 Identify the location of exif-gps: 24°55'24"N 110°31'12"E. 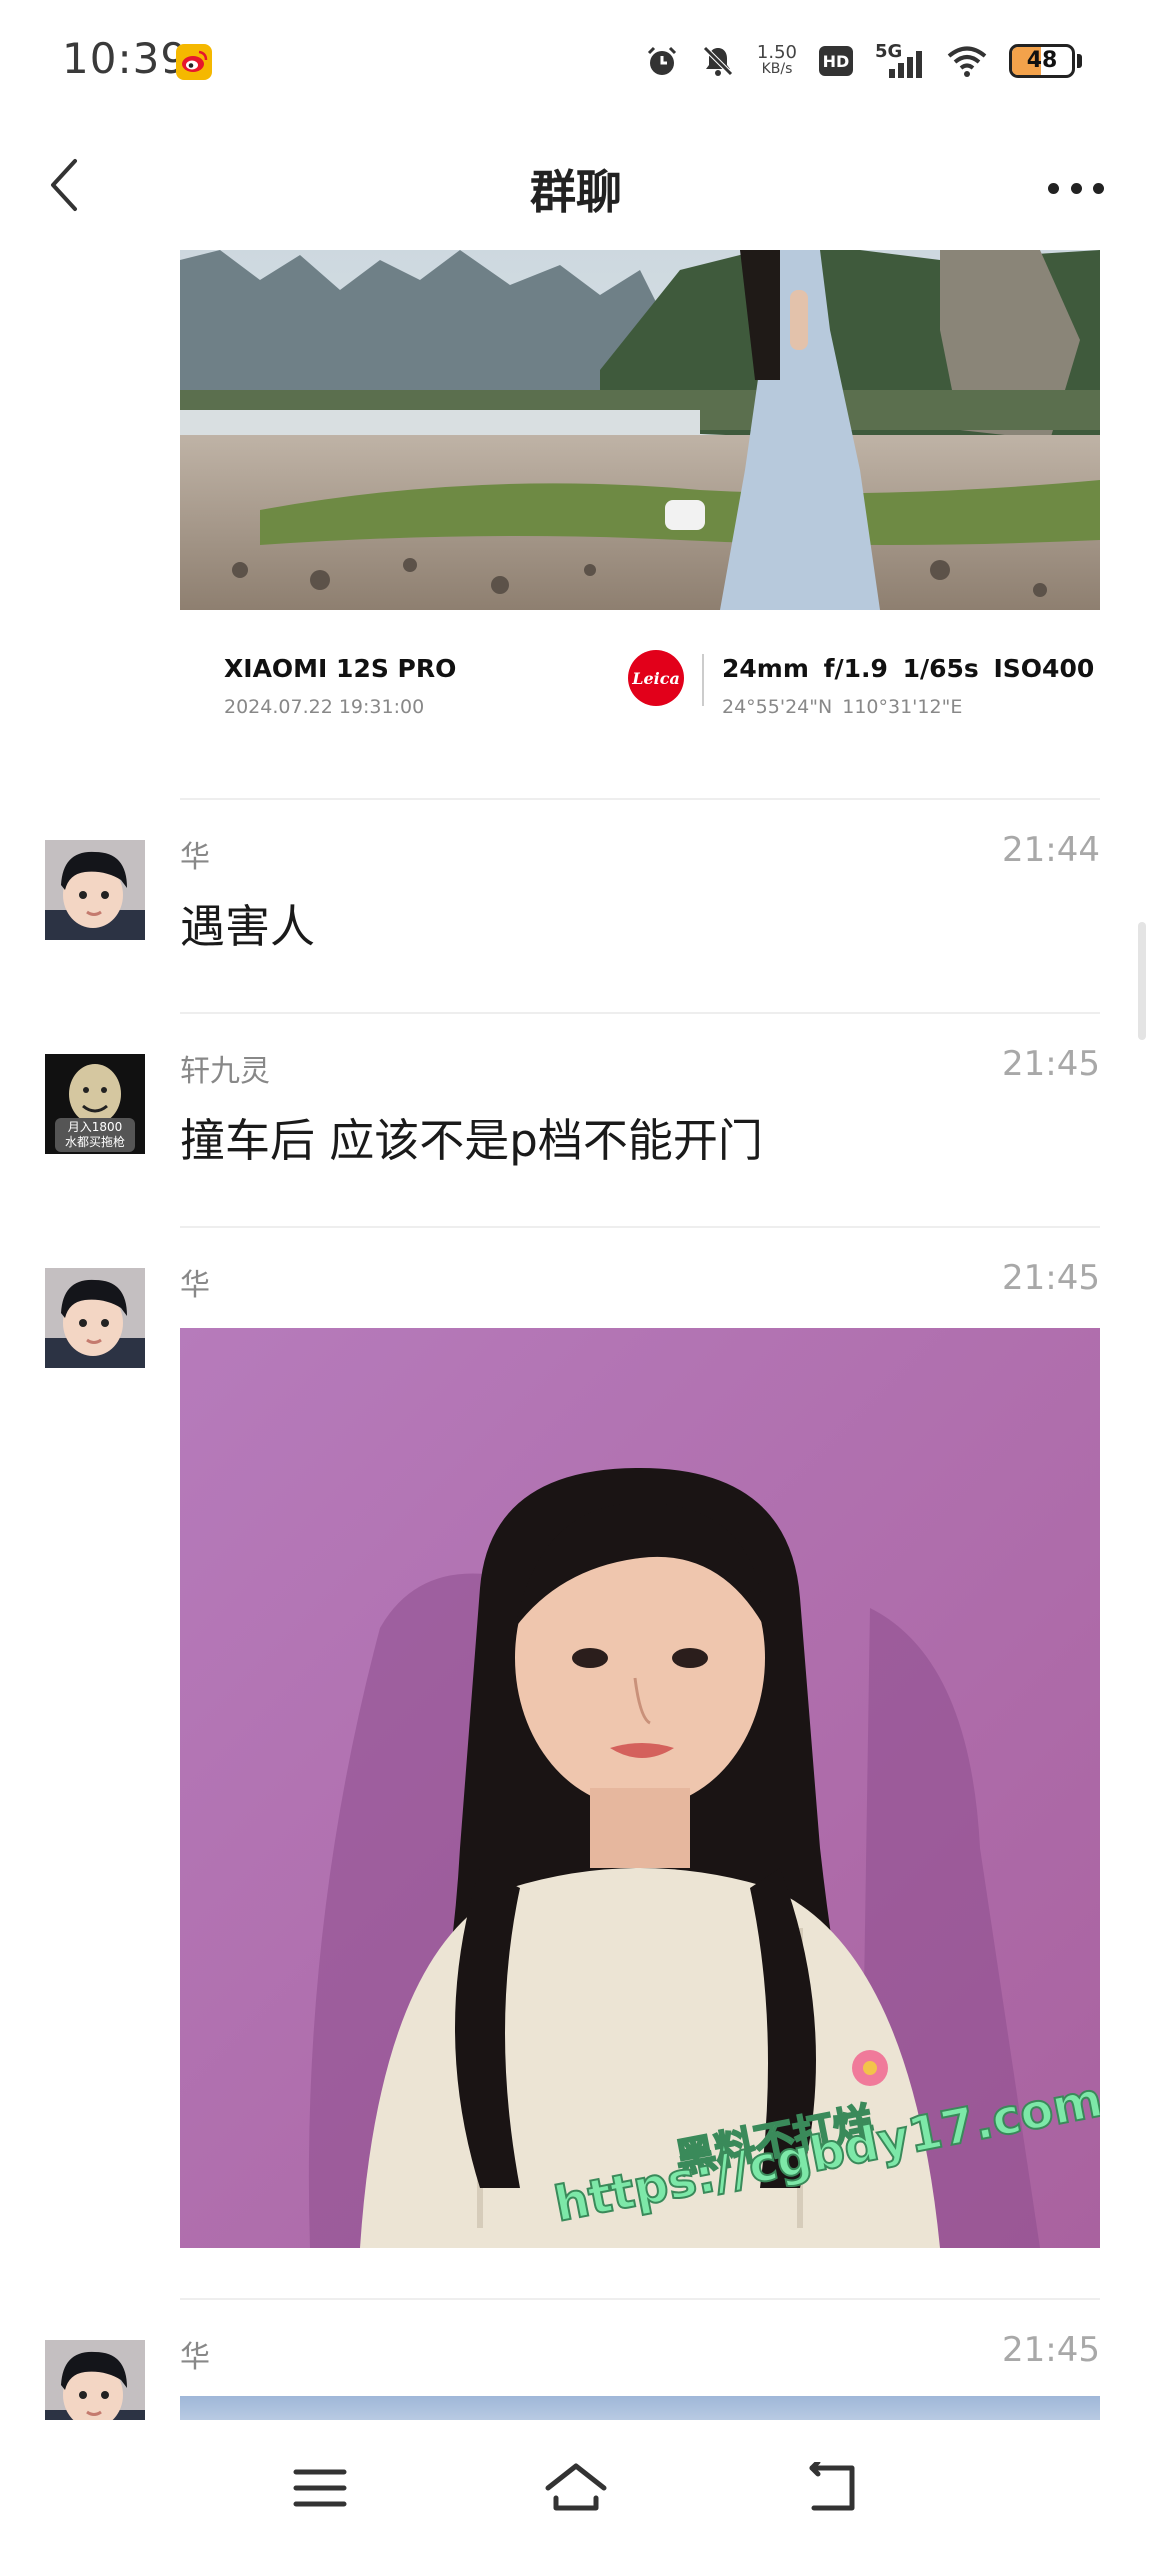
(842, 707).